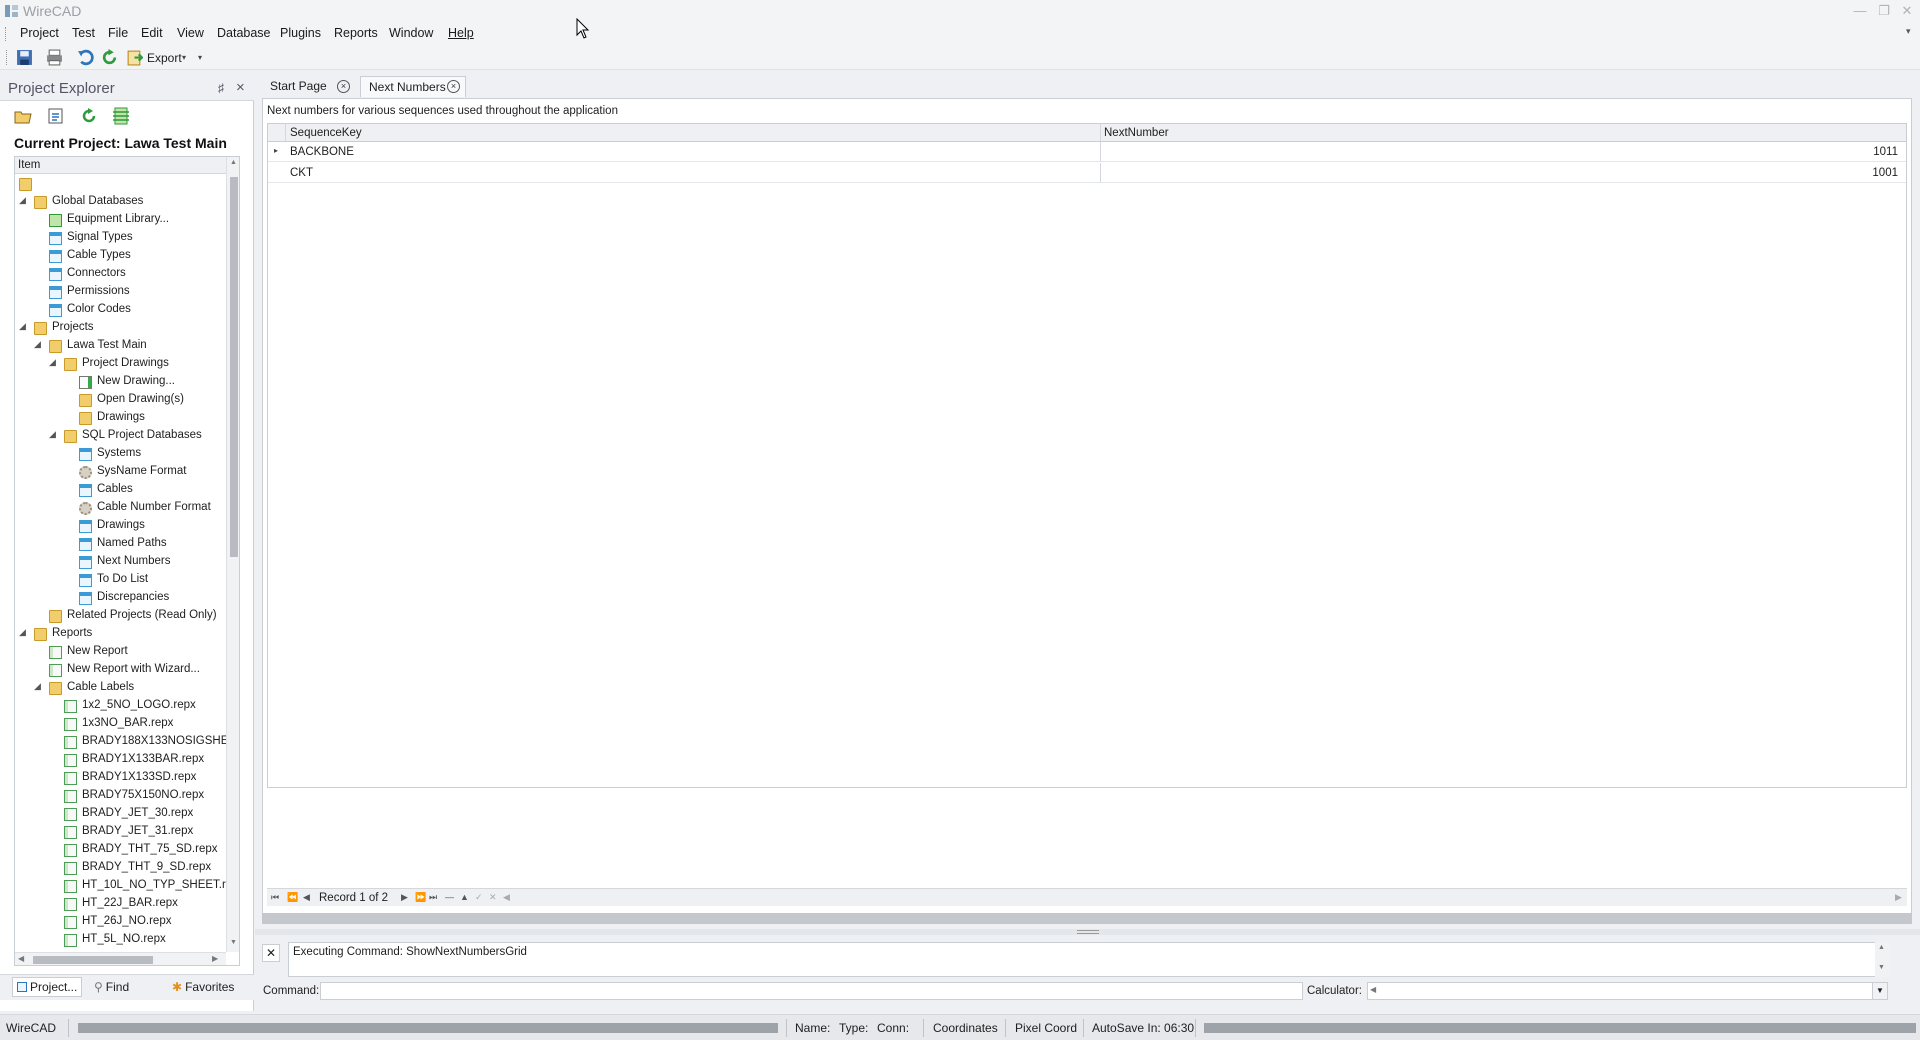  What do you see at coordinates (120, 616) in the screenshot?
I see `tree-item: Related Projects (Read Only)` at bounding box center [120, 616].